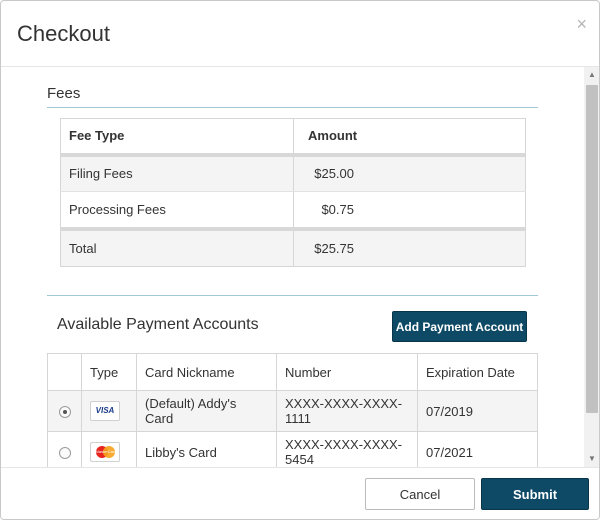  I want to click on type-cell: MasterCard, so click(109, 449).